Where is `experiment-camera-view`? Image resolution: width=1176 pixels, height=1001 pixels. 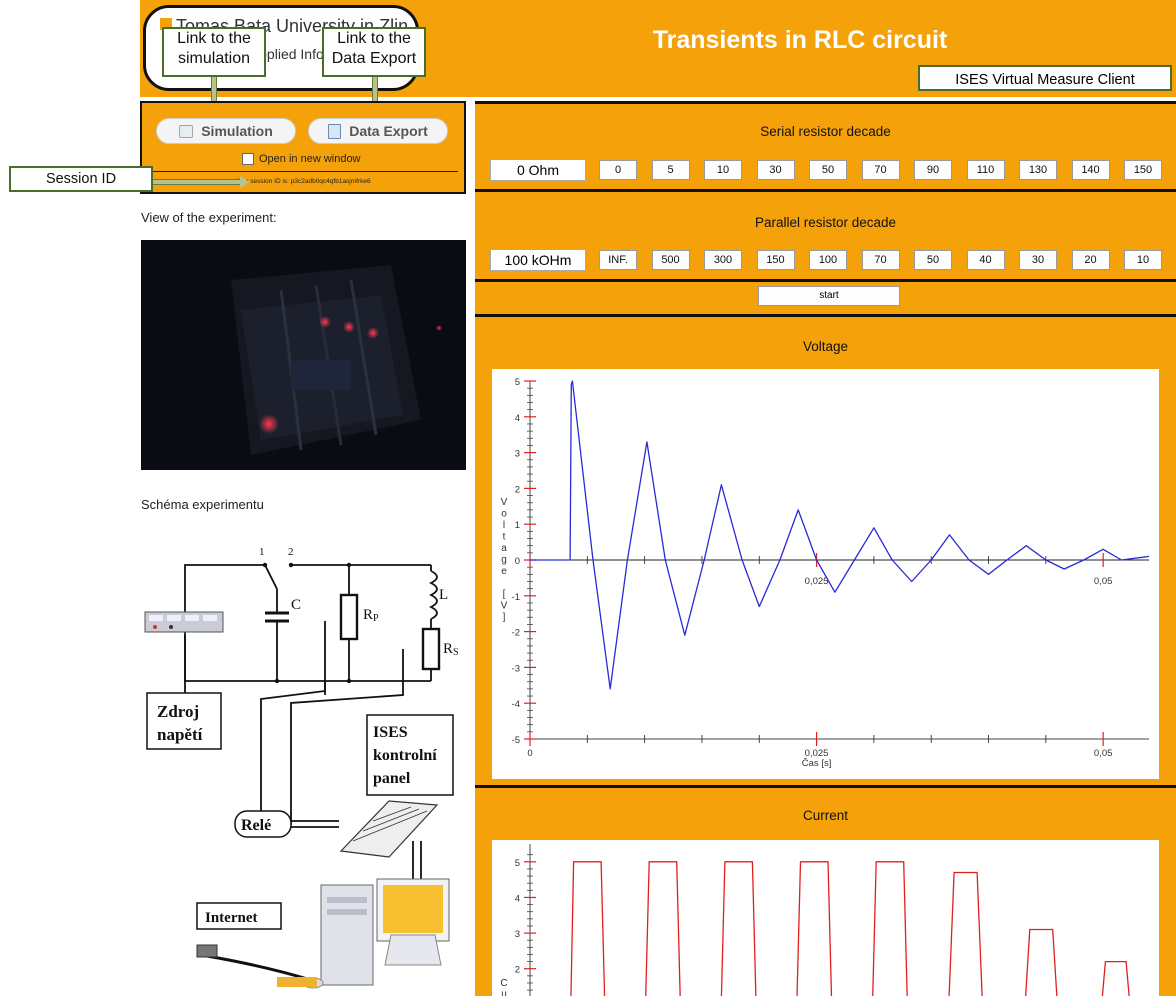 experiment-camera-view is located at coordinates (303, 355).